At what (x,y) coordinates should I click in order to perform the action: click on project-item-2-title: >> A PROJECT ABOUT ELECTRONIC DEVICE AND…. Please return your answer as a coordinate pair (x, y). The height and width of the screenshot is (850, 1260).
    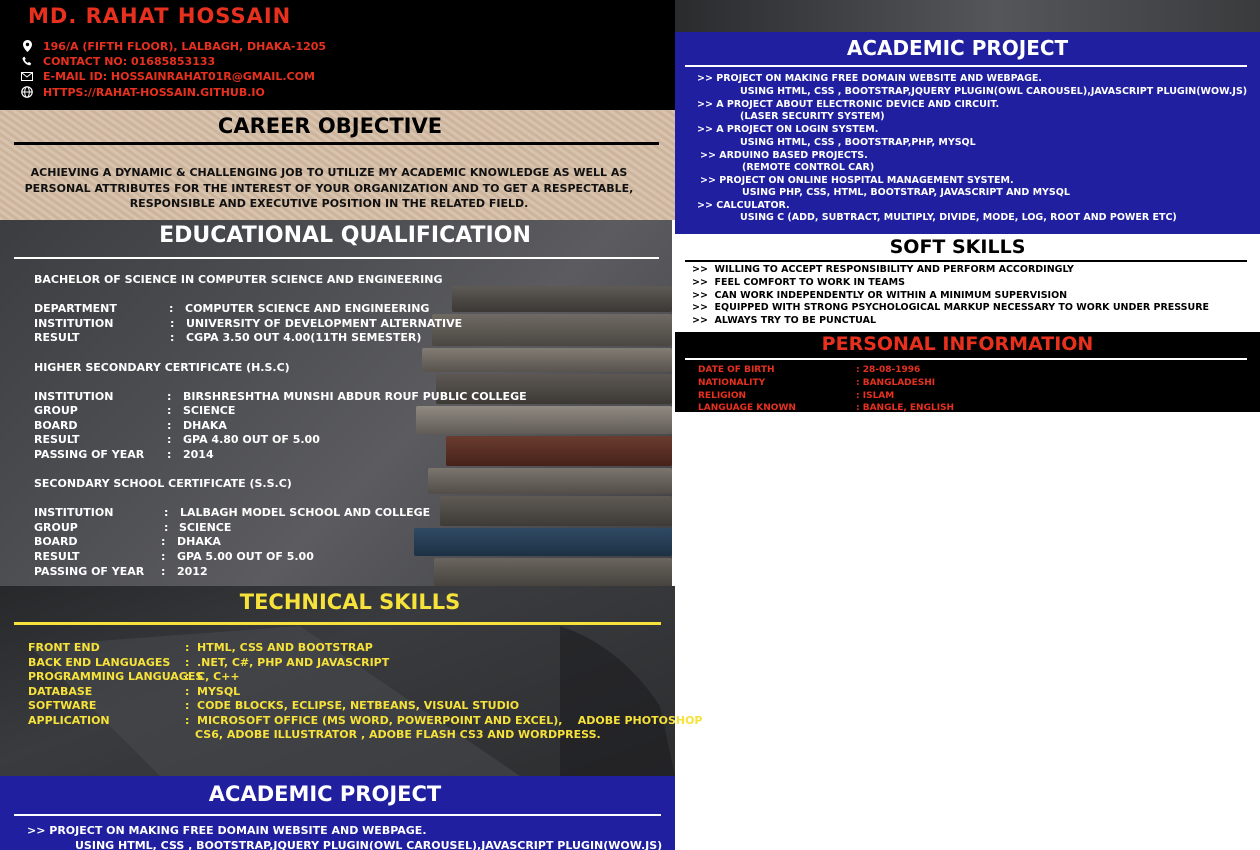
    Looking at the image, I should click on (848, 104).